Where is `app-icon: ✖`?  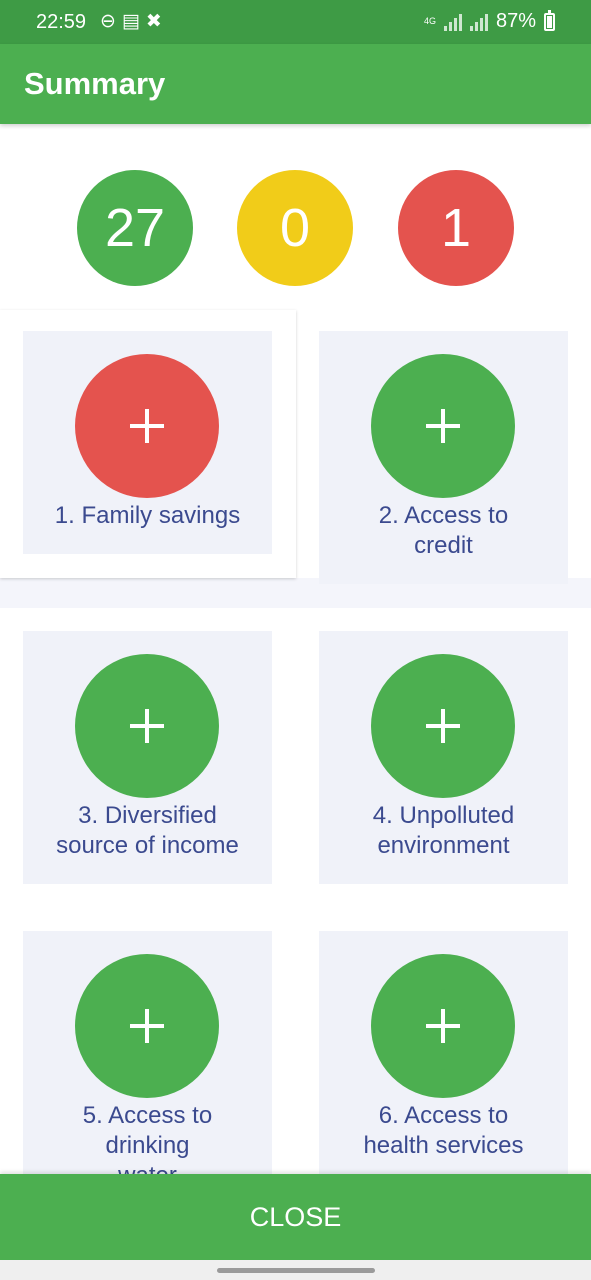 app-icon: ✖ is located at coordinates (153, 21).